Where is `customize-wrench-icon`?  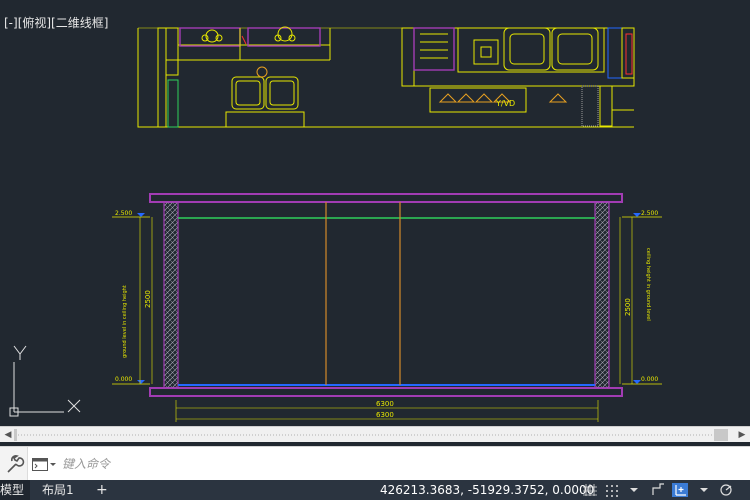 customize-wrench-icon is located at coordinates (14, 464).